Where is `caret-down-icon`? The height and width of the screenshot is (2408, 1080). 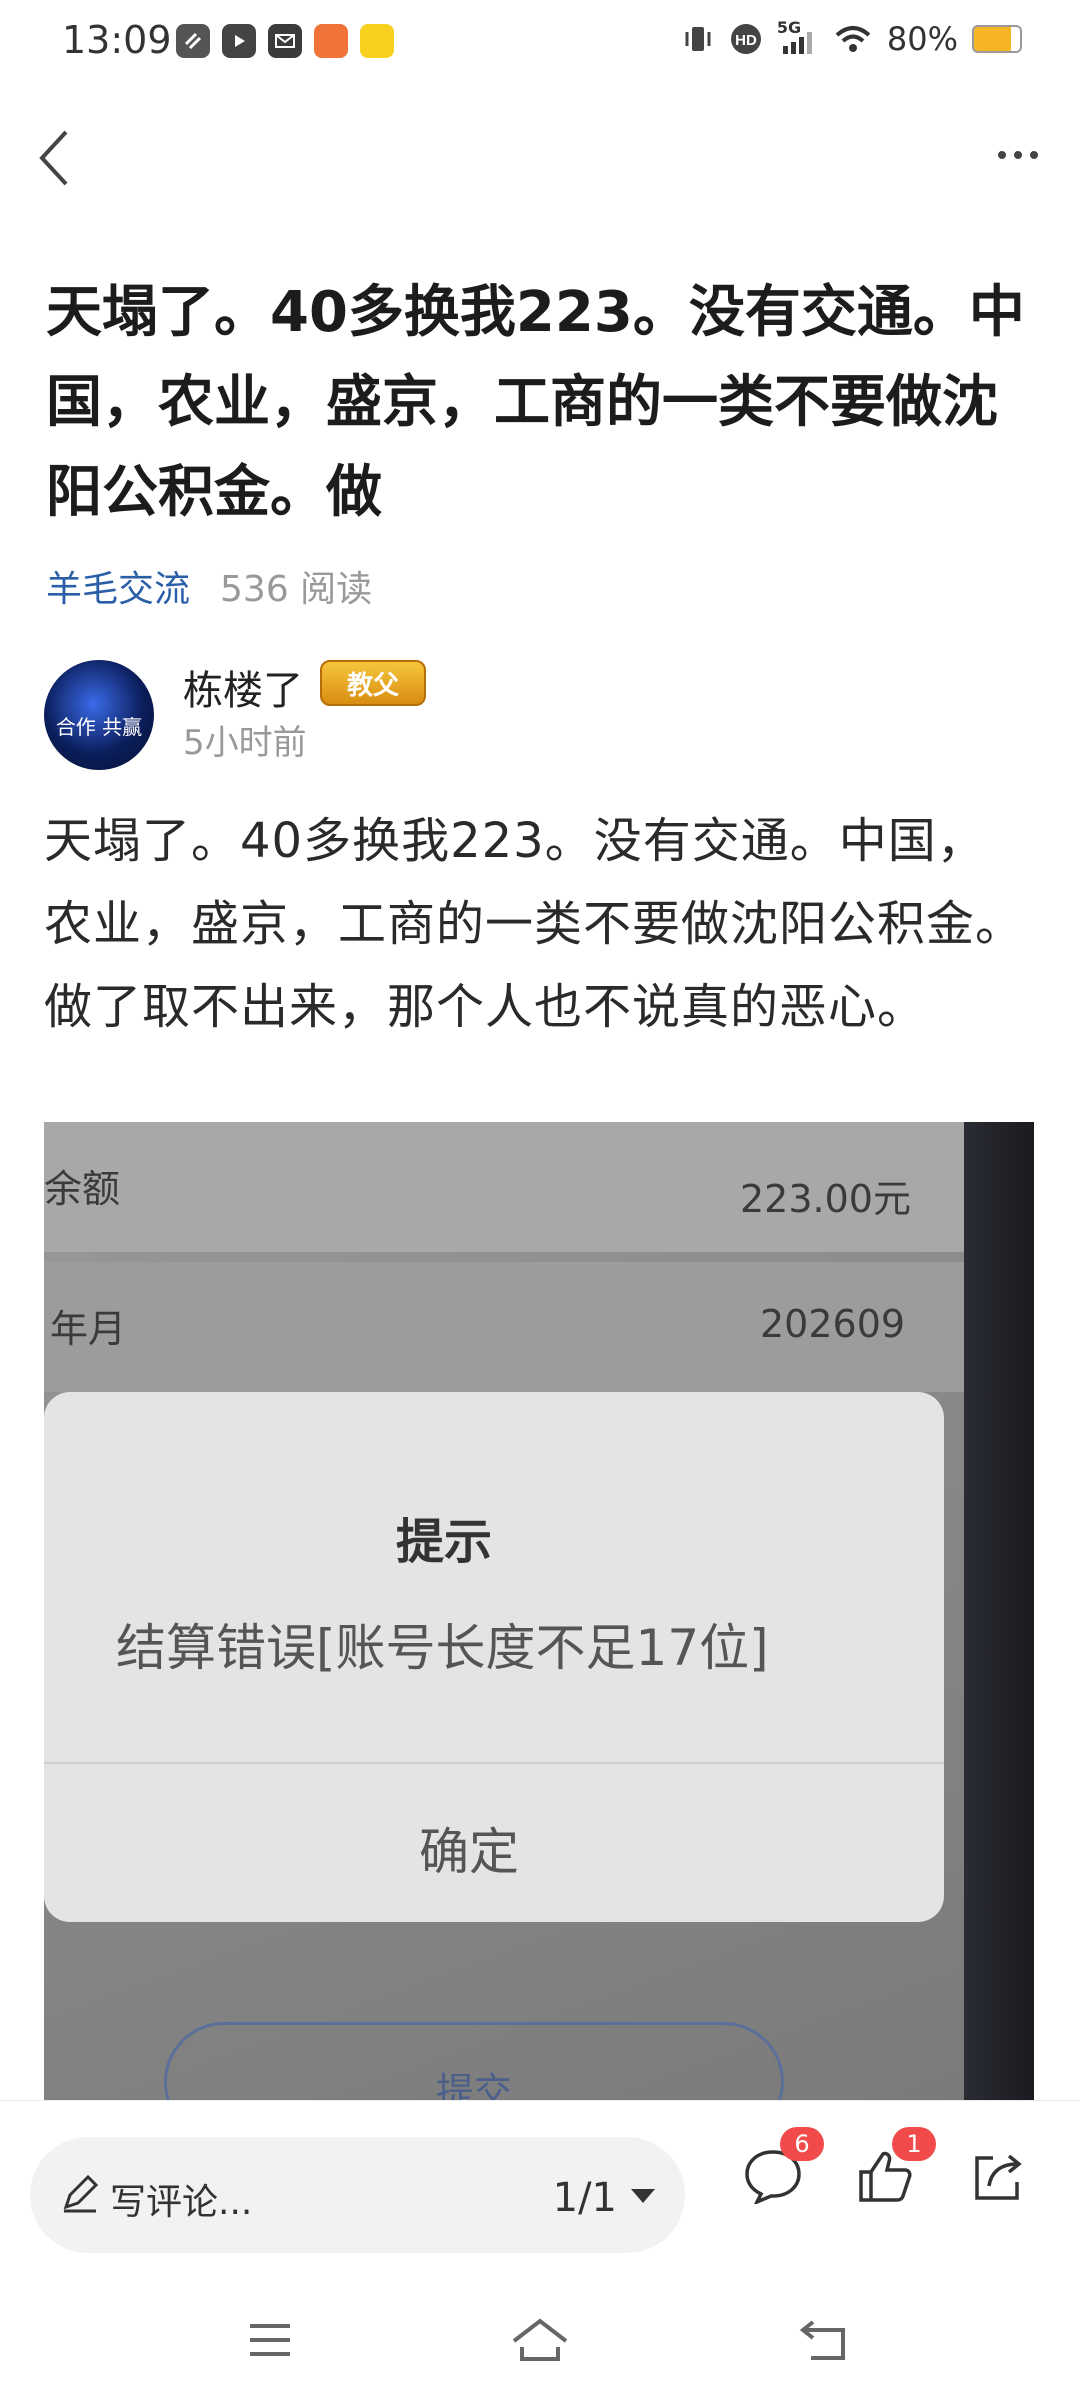
caret-down-icon is located at coordinates (643, 2196).